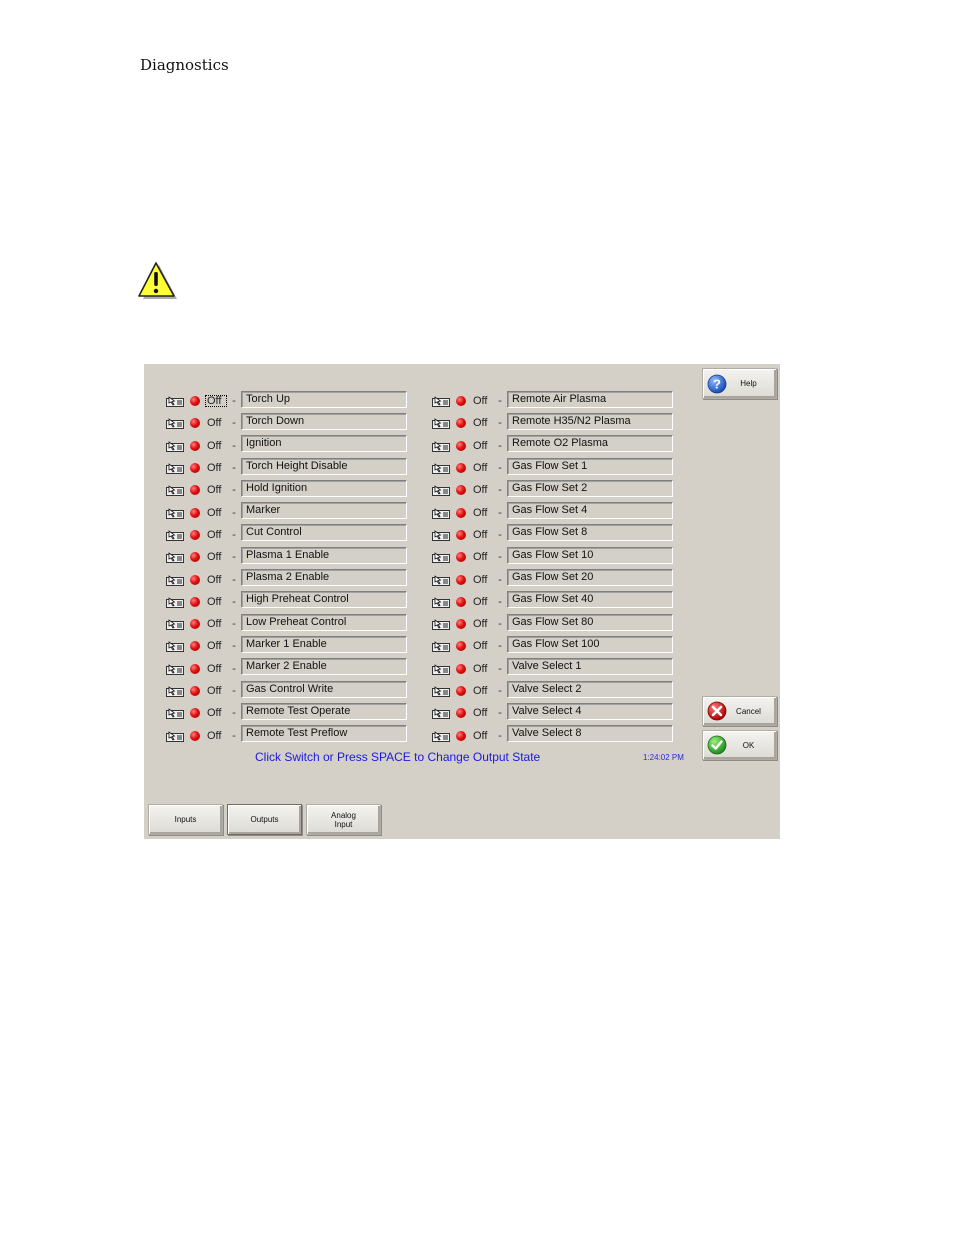 This screenshot has height=1235, width=954. Describe the element at coordinates (286, 468) in the screenshot. I see `output-row: Off - Torch Height Disable` at that location.